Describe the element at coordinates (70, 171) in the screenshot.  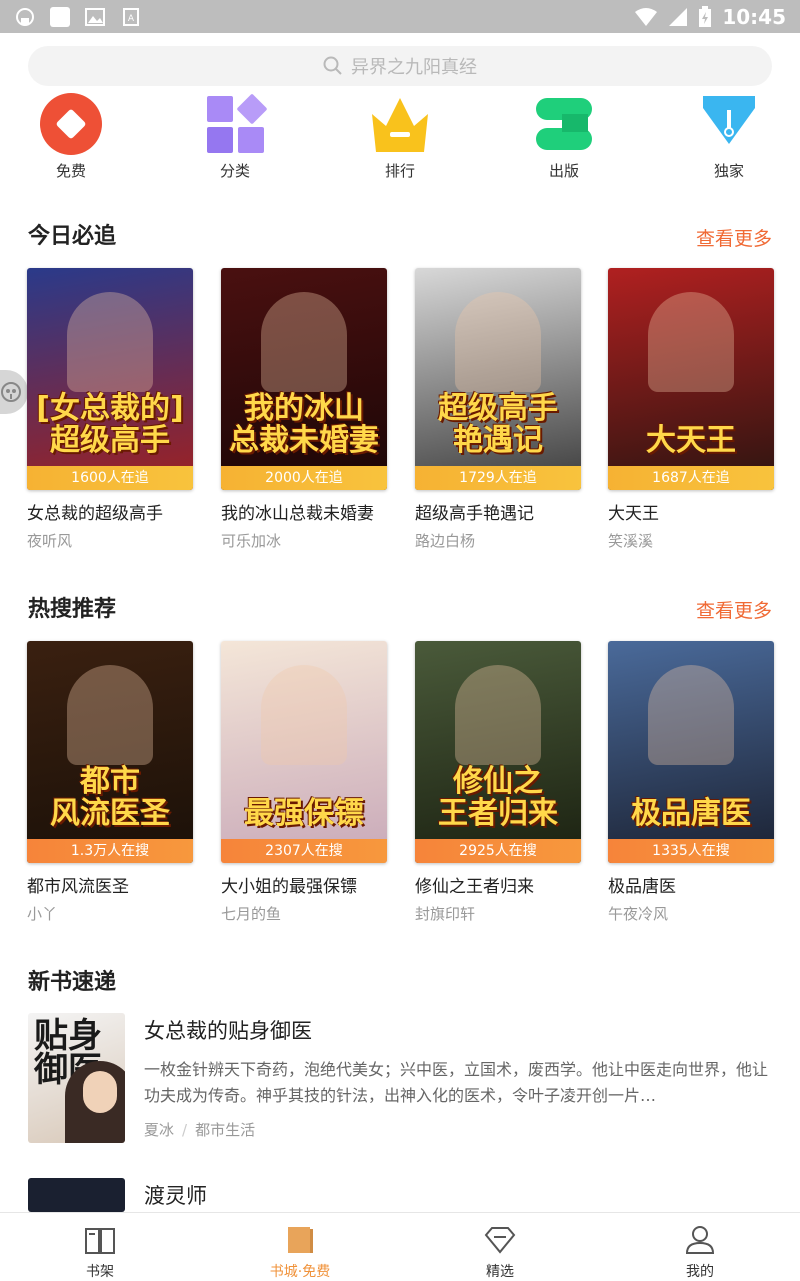
I see `category-label: 免费` at that location.